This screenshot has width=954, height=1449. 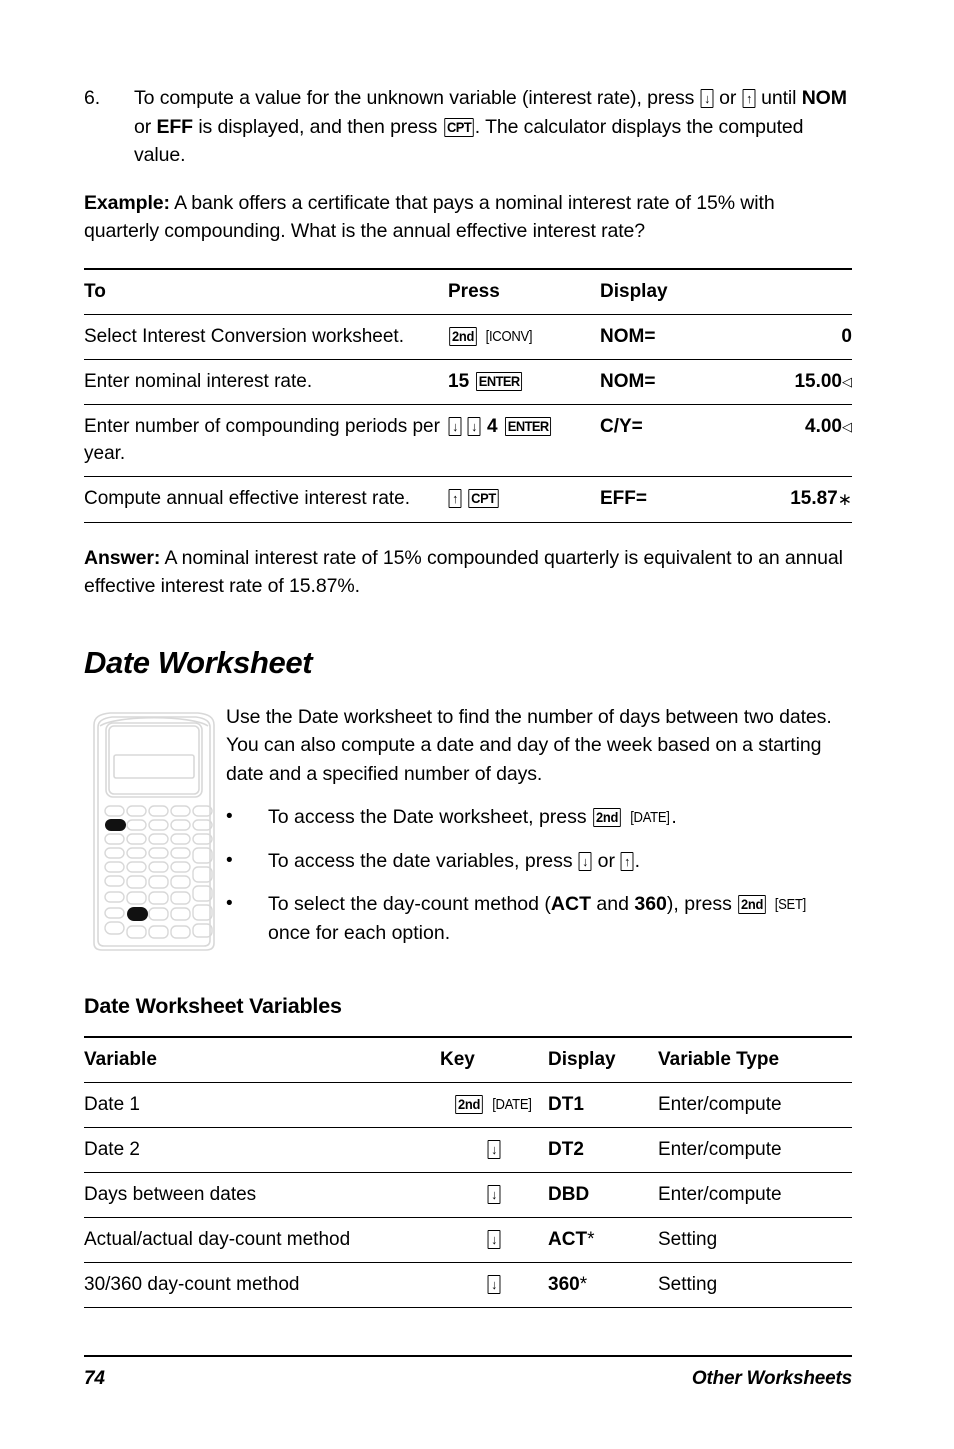 I want to click on cell-to: Enter nominal interest rate., so click(x=266, y=381).